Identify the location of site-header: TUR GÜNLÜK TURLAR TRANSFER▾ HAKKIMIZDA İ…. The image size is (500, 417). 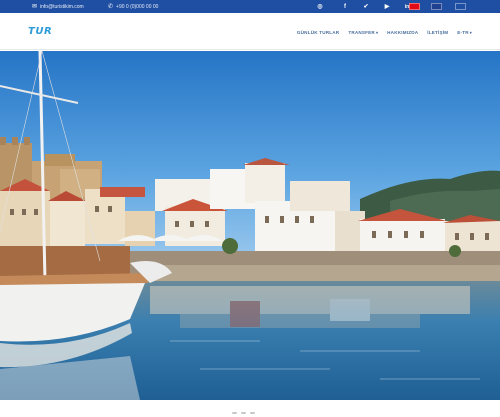
(250, 31).